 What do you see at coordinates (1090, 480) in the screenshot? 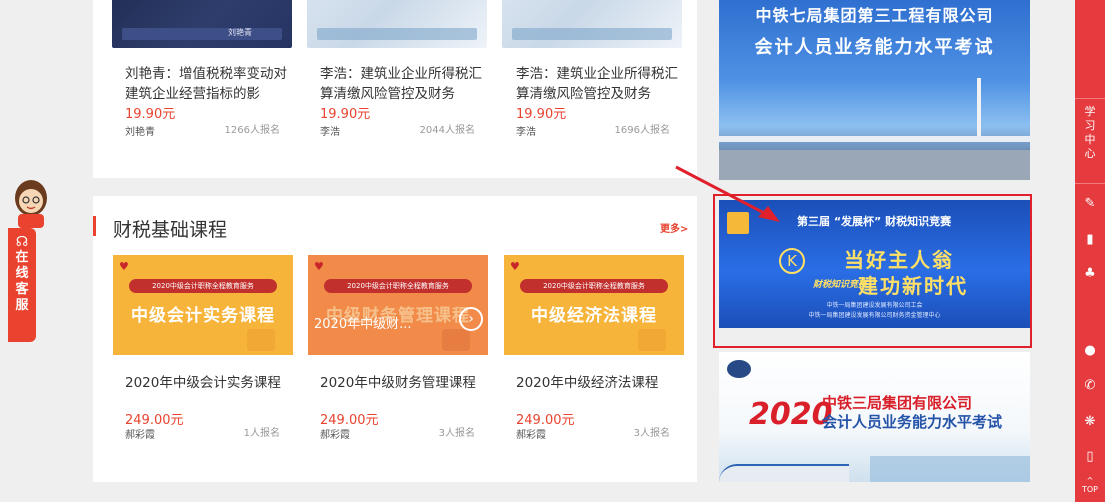
I see `chevron-up-icon: ^` at bounding box center [1090, 480].